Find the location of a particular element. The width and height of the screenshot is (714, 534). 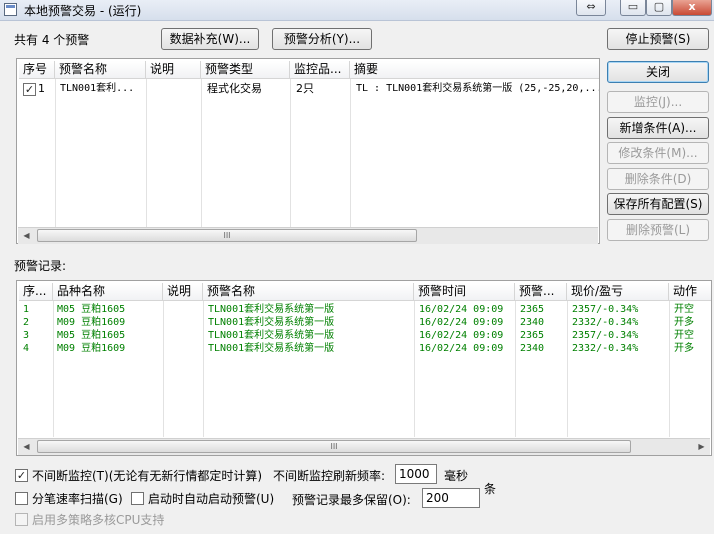

record-current: 2357/-0.34% is located at coordinates (605, 309).